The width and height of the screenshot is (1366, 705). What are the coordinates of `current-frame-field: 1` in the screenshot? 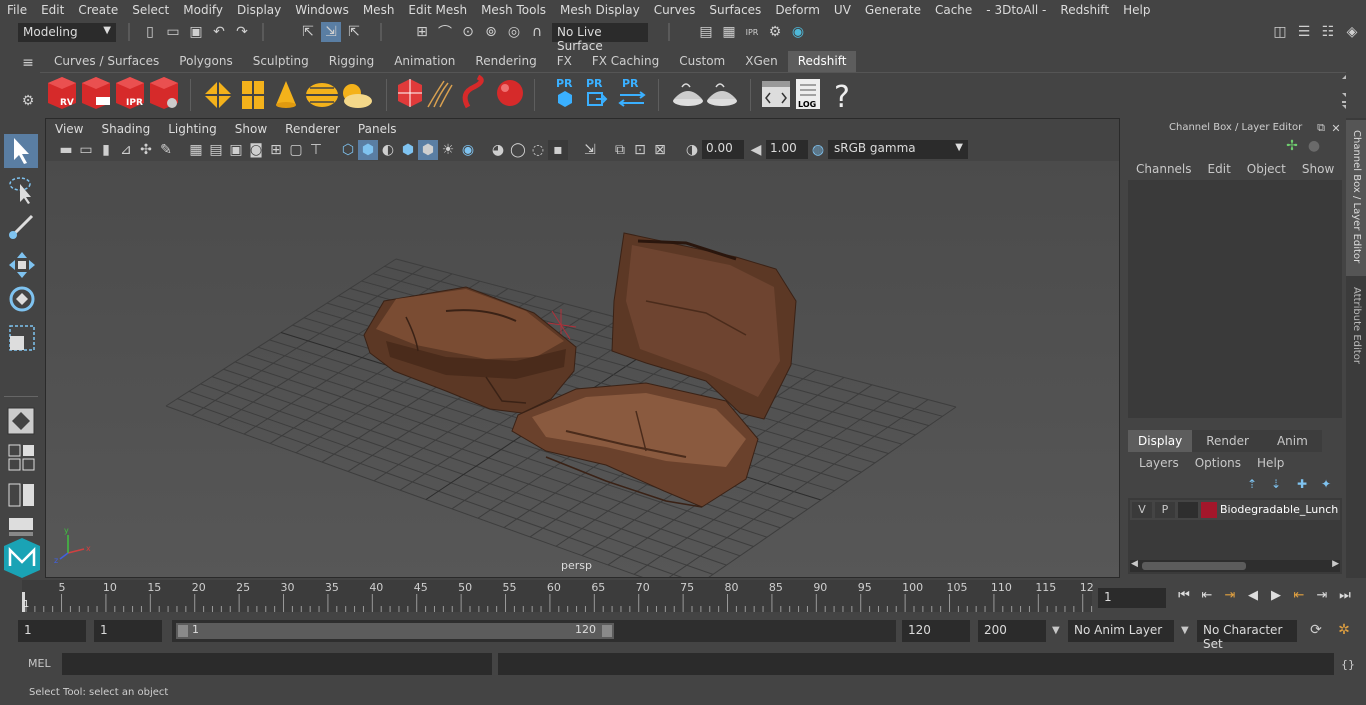 It's located at (1132, 598).